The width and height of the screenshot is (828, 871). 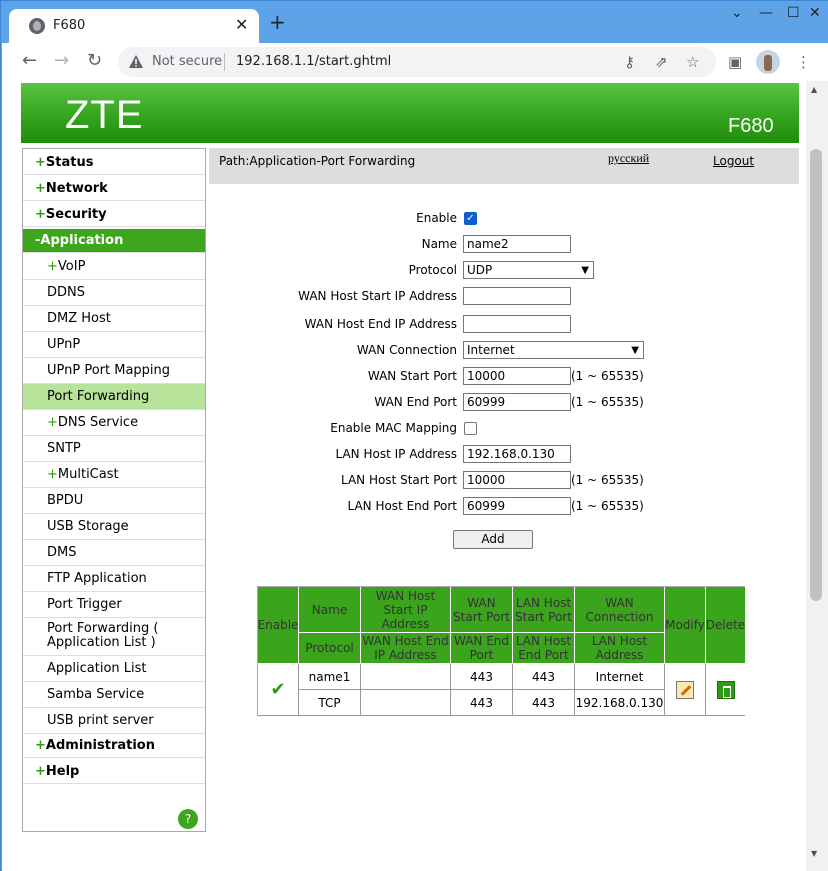 What do you see at coordinates (517, 324) in the screenshot?
I see `wan-end-ip-input` at bounding box center [517, 324].